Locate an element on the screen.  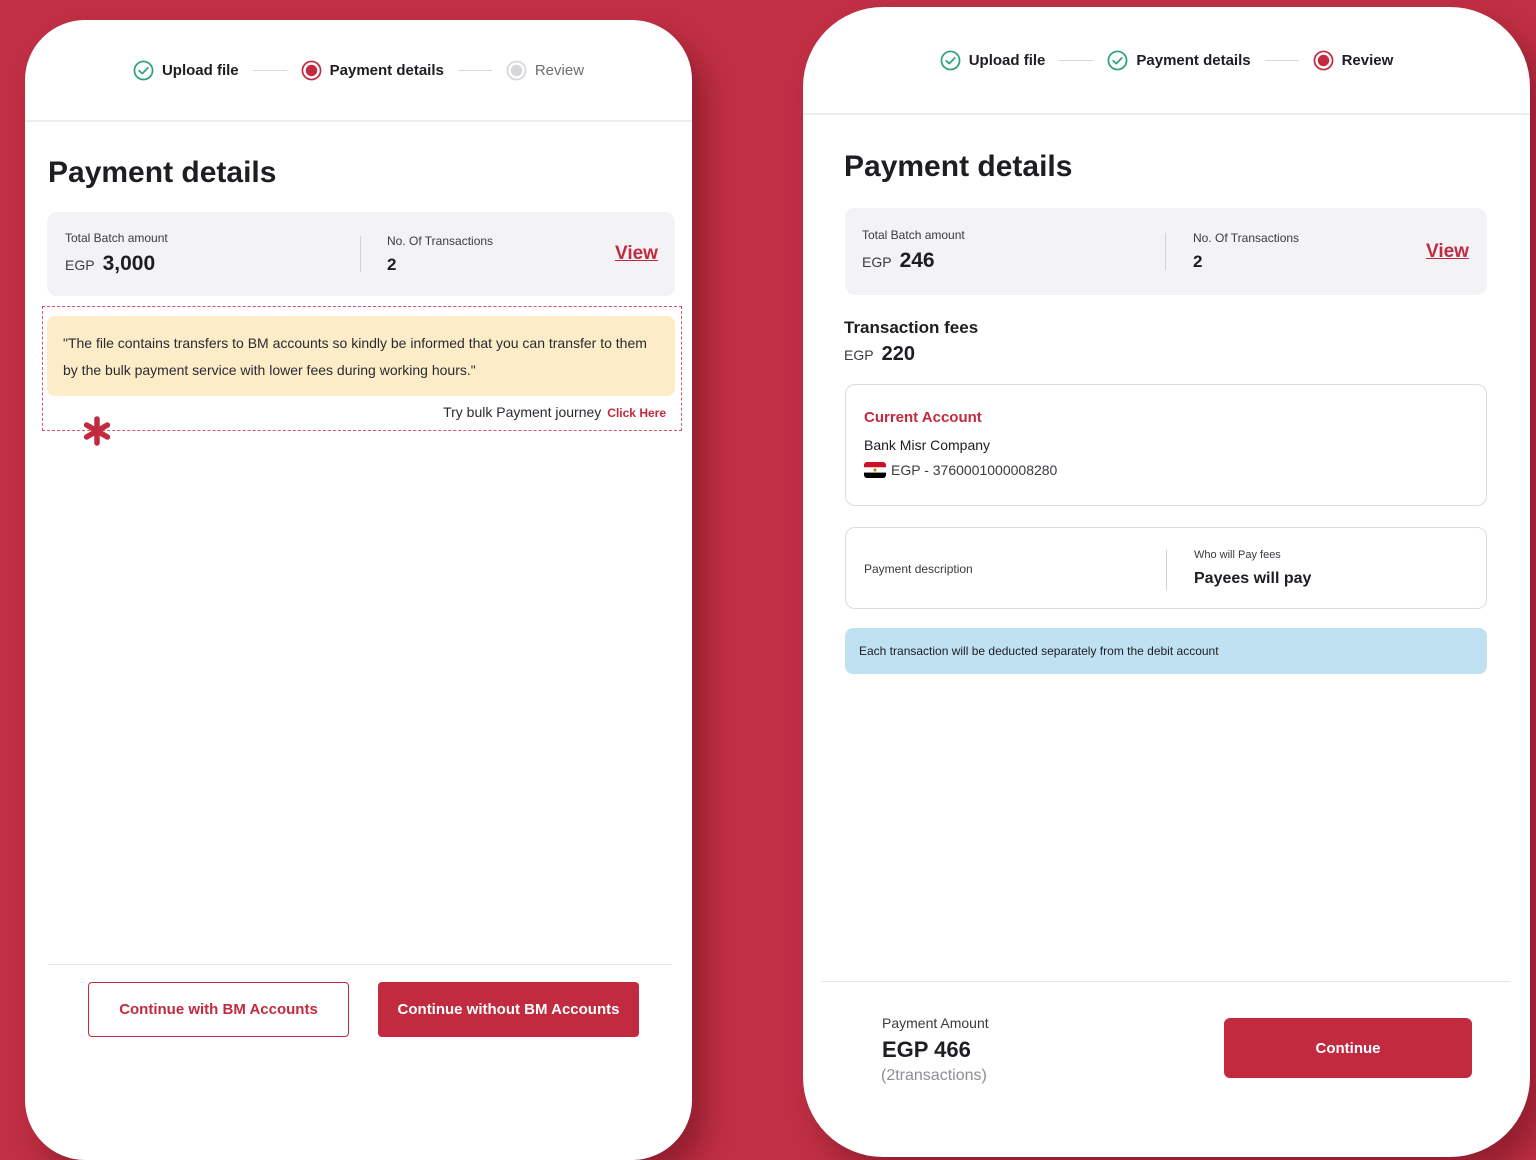
transactions-note: (2transactions) is located at coordinates (934, 1075).